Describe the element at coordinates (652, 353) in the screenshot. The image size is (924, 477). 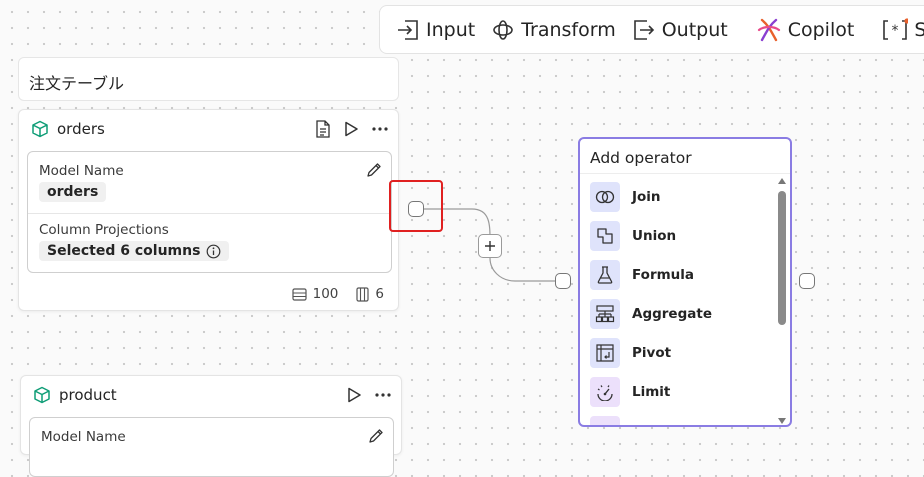
I see `operator-pivot-label: Pivot` at that location.